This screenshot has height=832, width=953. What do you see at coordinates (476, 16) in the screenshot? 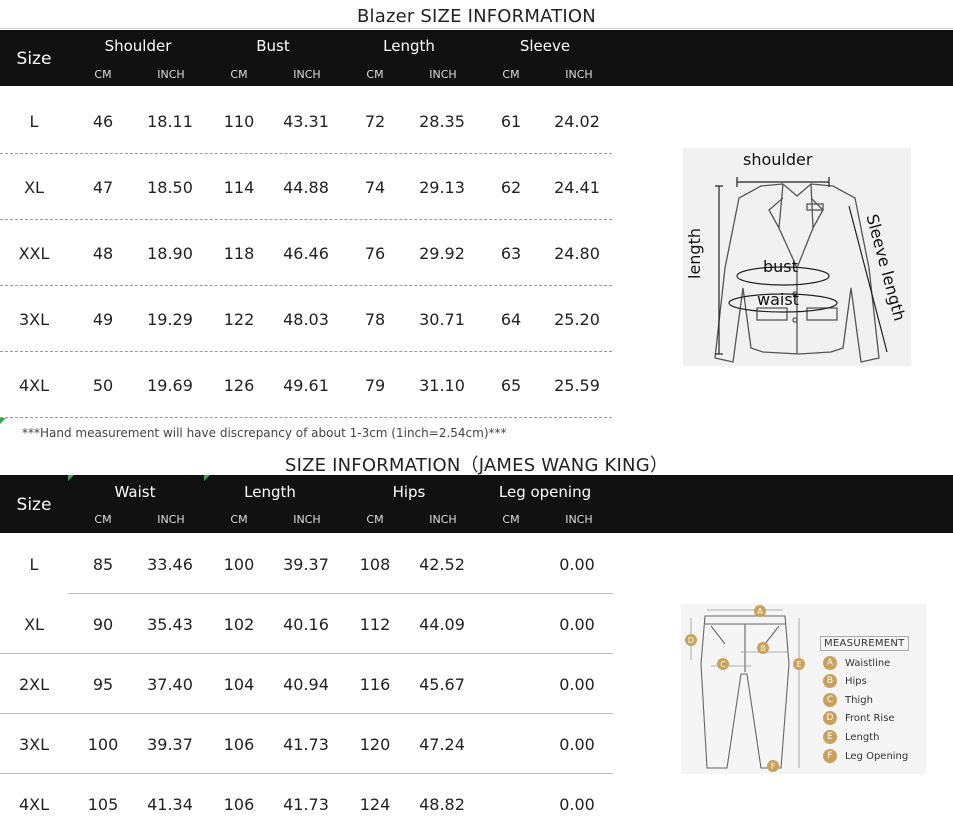
I see `blazer-title: Blazer SIZE INFORMATION` at bounding box center [476, 16].